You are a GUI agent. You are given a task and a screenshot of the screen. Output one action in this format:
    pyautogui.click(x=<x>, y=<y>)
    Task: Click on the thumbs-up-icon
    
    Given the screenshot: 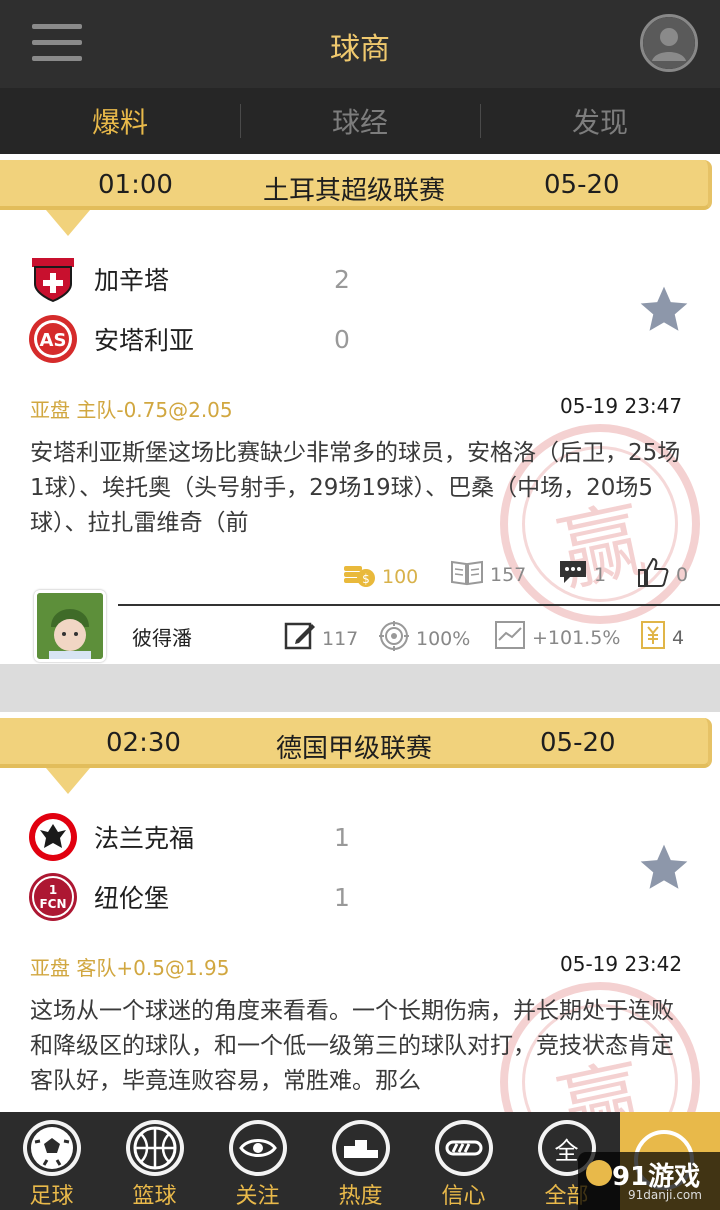 What is the action you would take?
    pyautogui.click(x=653, y=574)
    